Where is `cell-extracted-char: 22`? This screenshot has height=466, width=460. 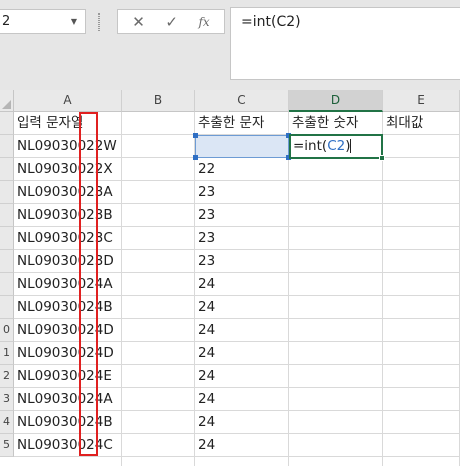
cell-extracted-char: 22 is located at coordinates (242, 169).